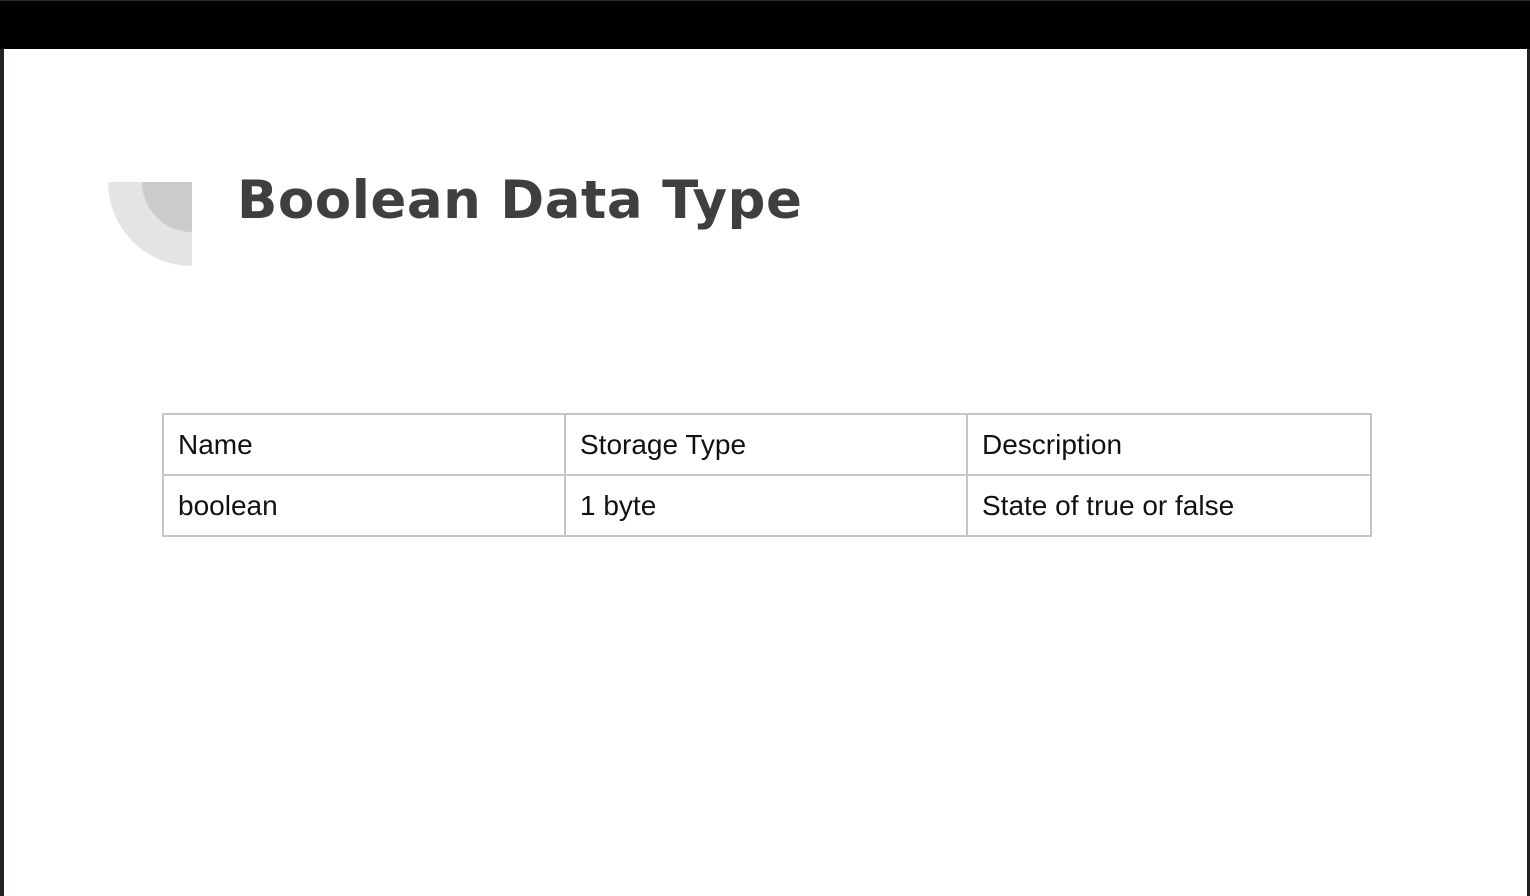 The height and width of the screenshot is (896, 1530). I want to click on header-name: Name, so click(364, 444).